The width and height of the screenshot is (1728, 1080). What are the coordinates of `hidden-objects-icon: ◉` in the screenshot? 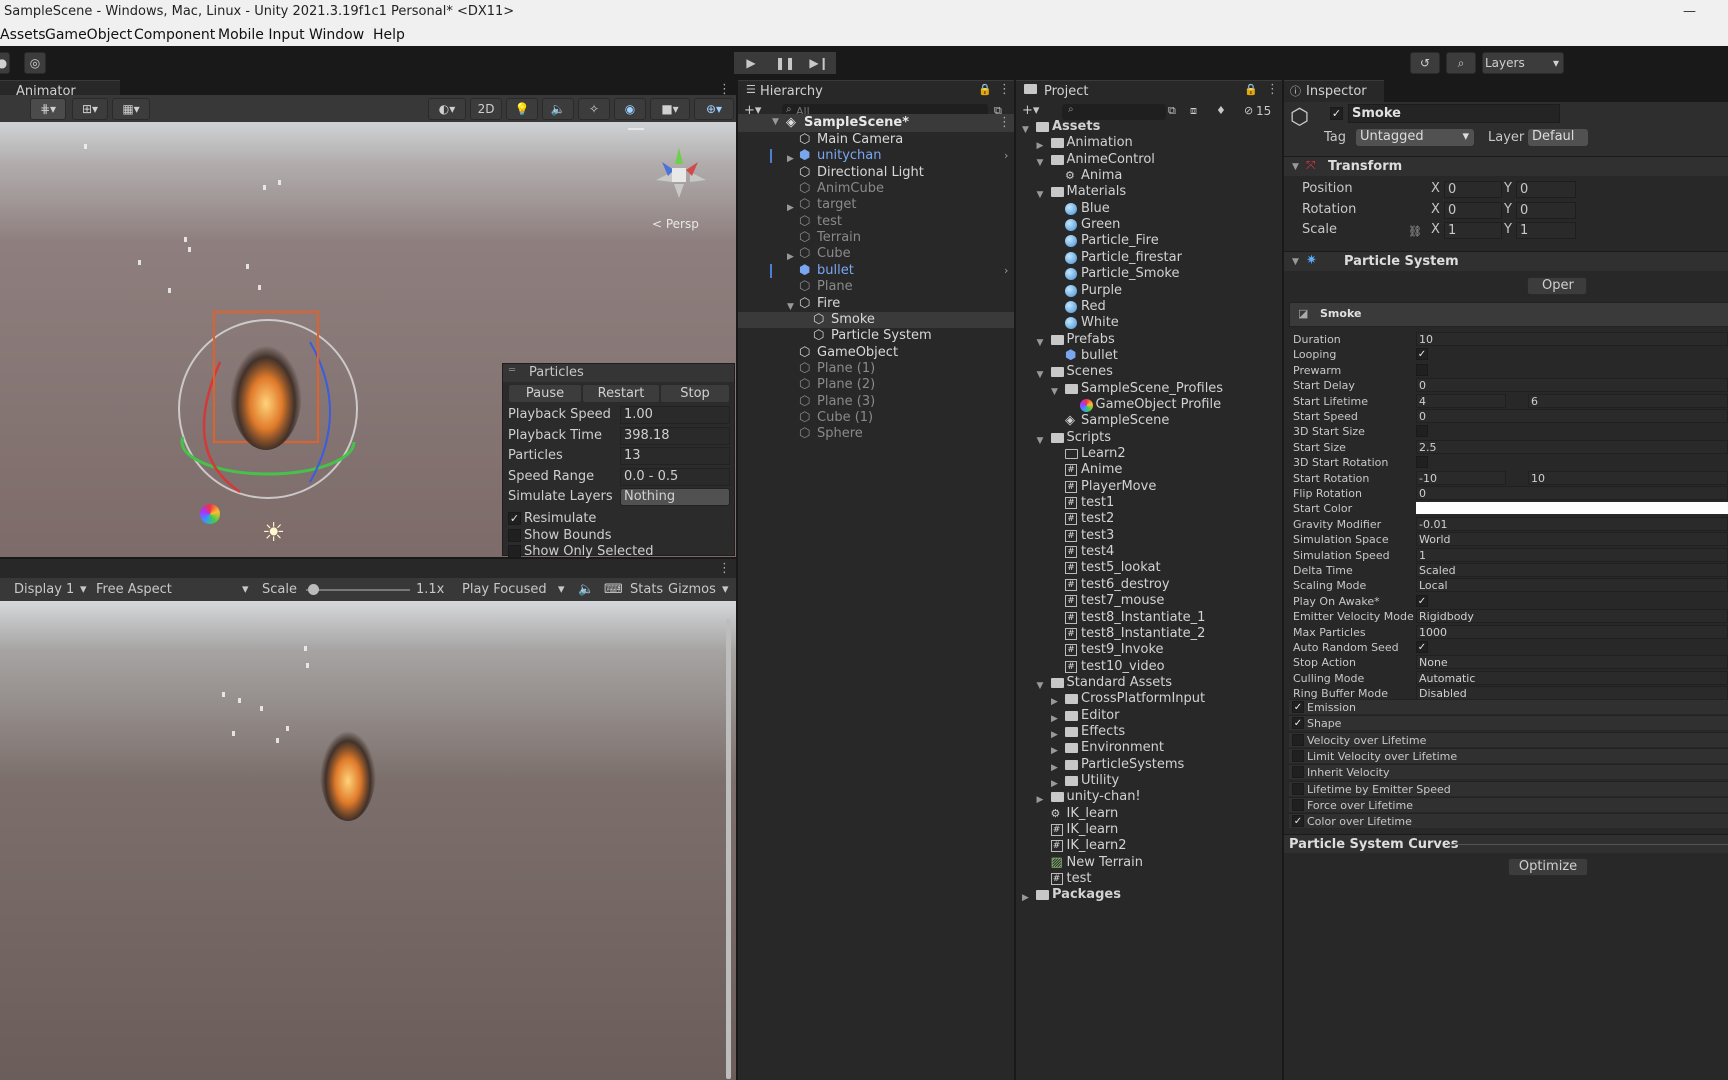 It's located at (630, 109).